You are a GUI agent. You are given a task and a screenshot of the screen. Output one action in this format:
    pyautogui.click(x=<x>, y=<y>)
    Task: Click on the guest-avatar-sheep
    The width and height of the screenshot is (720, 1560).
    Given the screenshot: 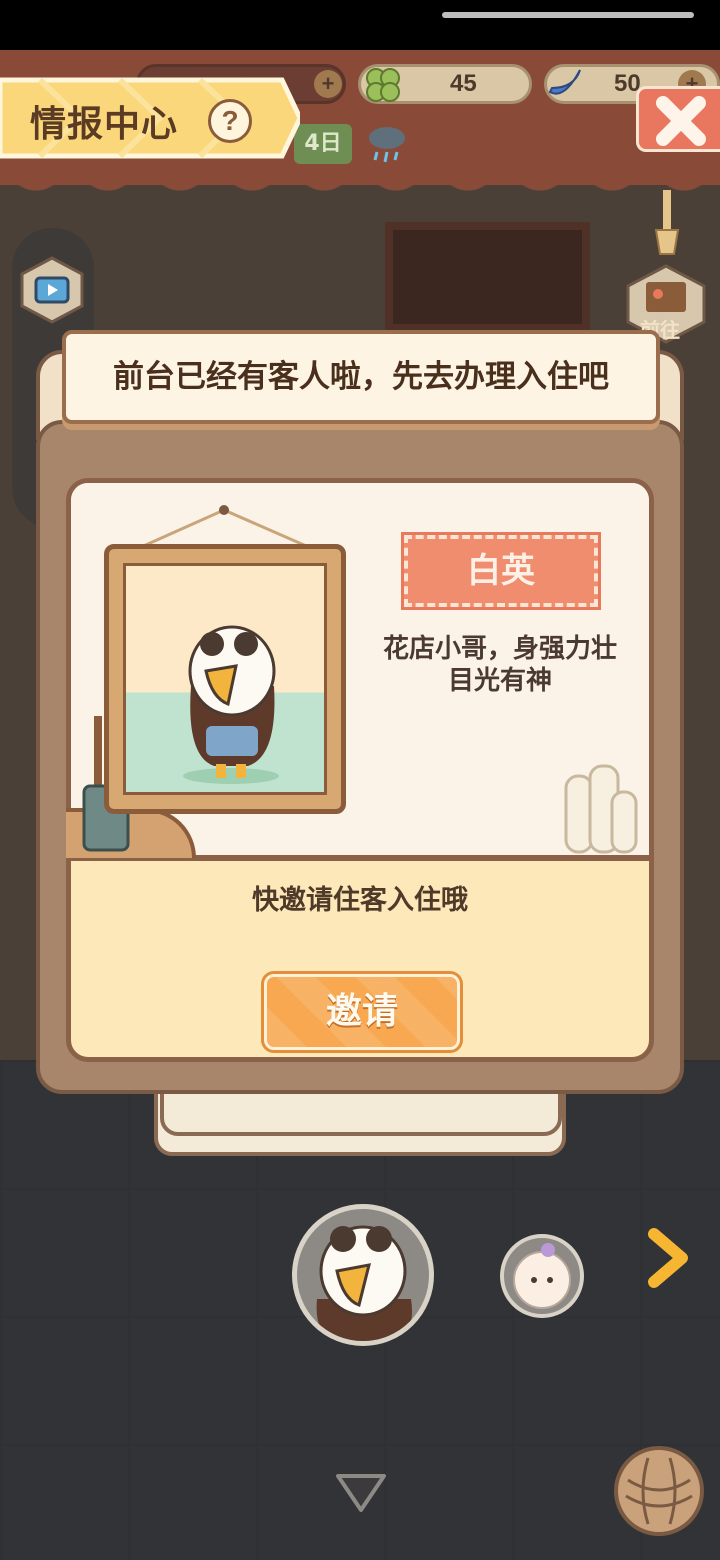 What is the action you would take?
    pyautogui.click(x=542, y=1276)
    